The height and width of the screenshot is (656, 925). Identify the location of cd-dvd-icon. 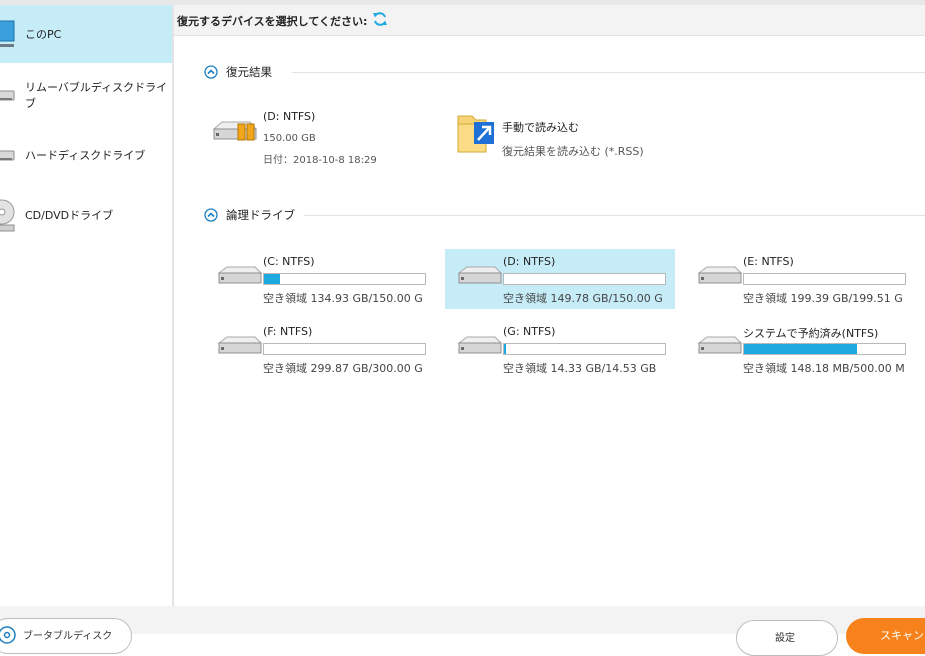
(7, 215).